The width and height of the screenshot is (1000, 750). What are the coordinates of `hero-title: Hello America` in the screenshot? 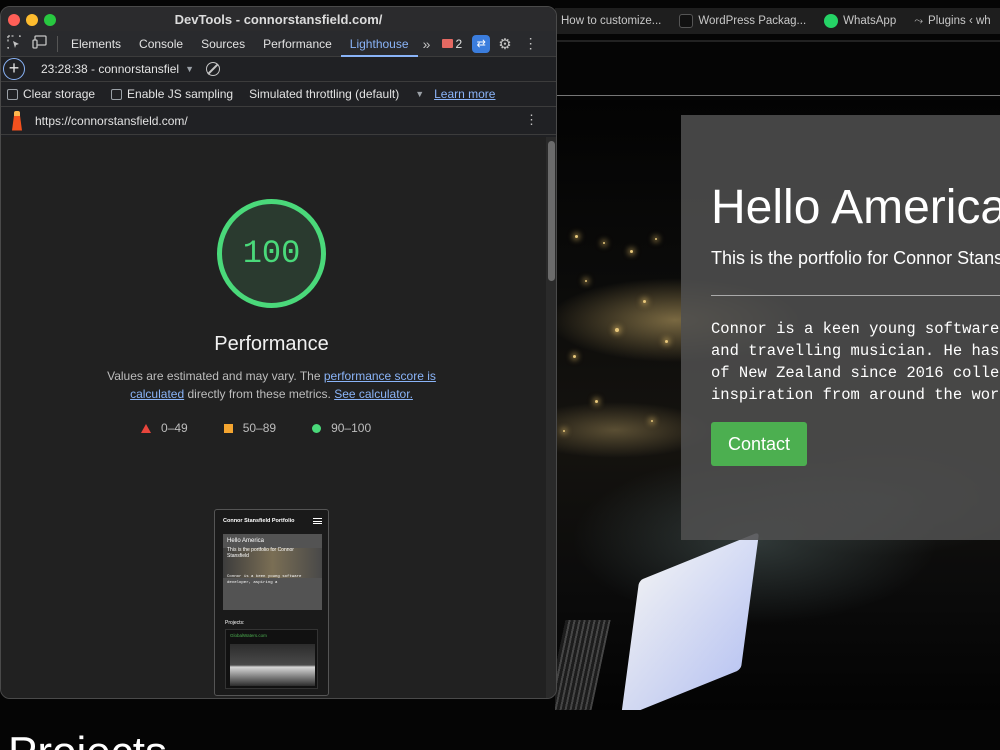 It's located at (855, 207).